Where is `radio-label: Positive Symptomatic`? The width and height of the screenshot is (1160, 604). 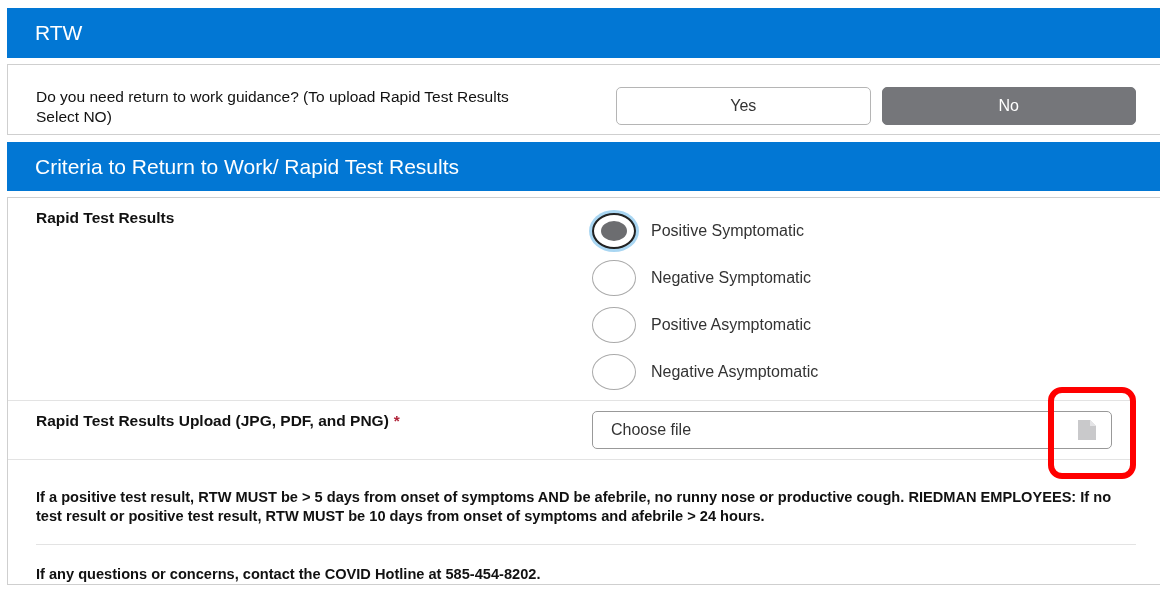 radio-label: Positive Symptomatic is located at coordinates (727, 230).